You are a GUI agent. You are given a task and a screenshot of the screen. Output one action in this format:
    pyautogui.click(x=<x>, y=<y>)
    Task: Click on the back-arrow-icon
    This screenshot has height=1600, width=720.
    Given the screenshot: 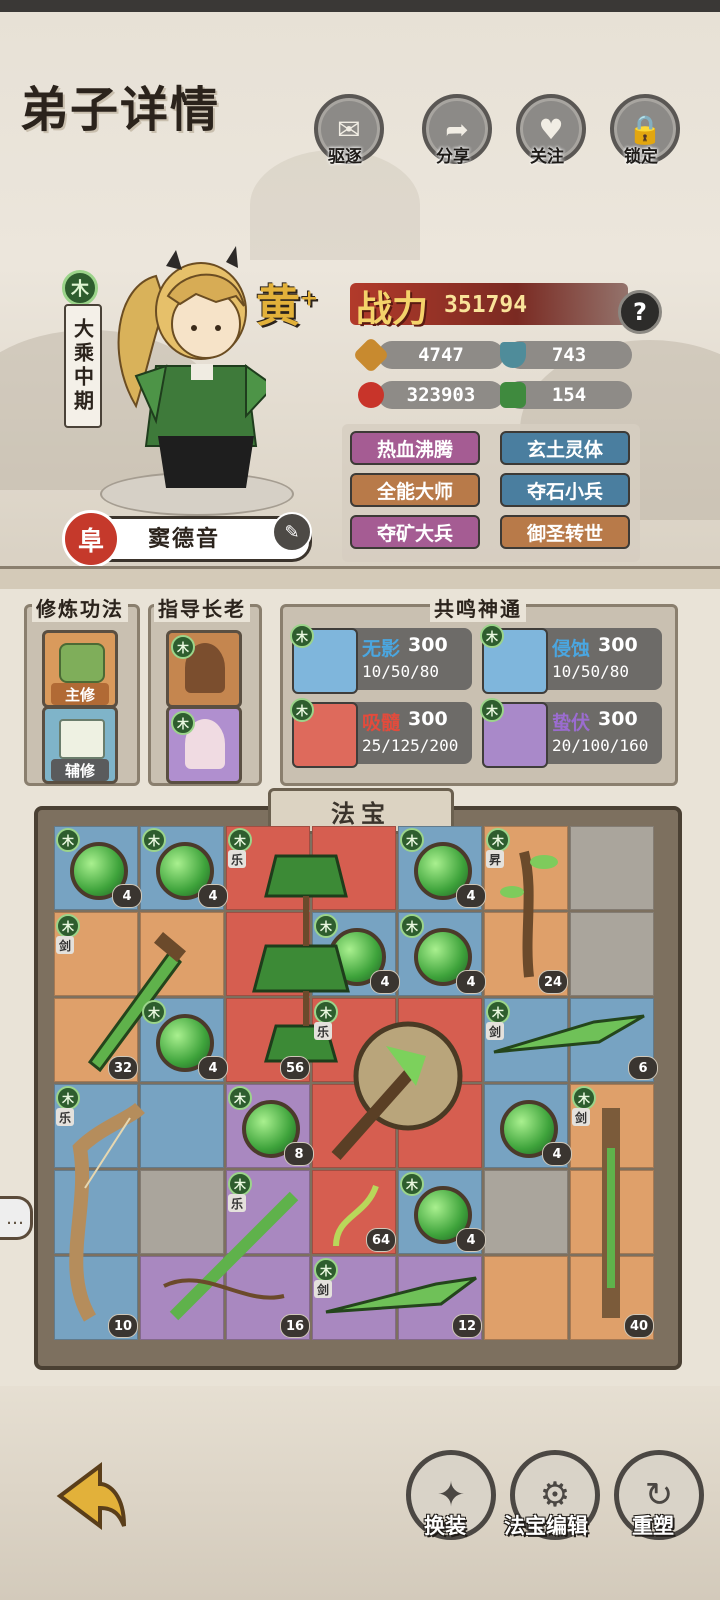 What is the action you would take?
    pyautogui.click(x=85, y=1491)
    